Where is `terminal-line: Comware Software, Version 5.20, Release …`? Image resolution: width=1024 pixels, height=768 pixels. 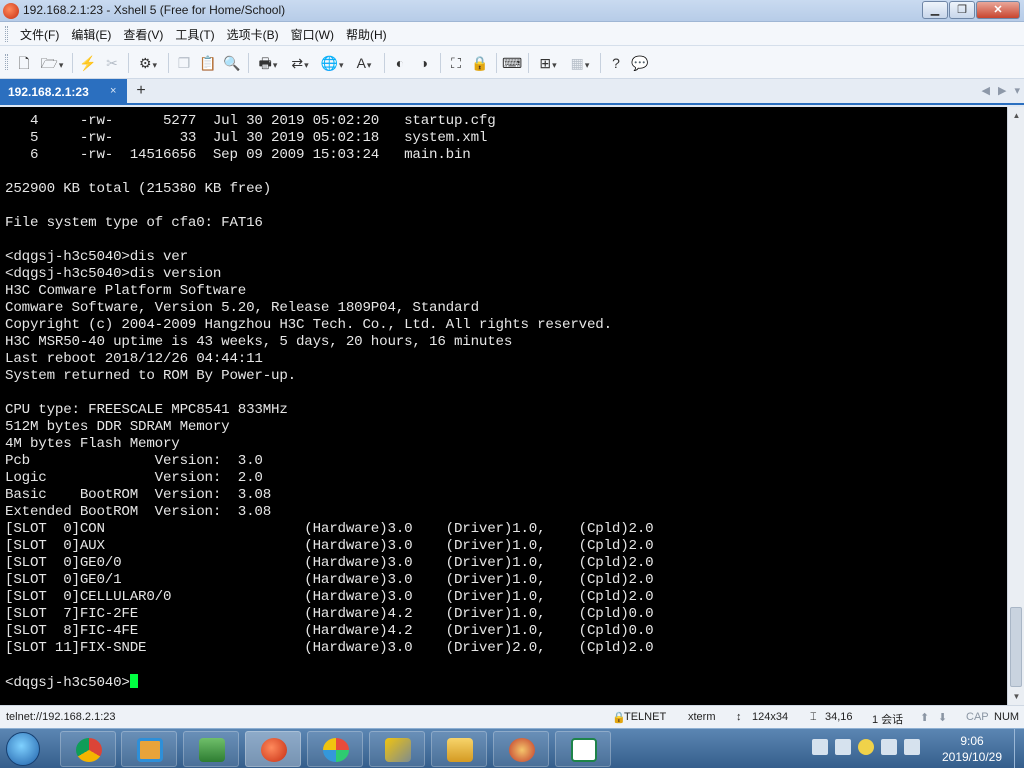 terminal-line: Comware Software, Version 5.20, Release … is located at coordinates (242, 308).